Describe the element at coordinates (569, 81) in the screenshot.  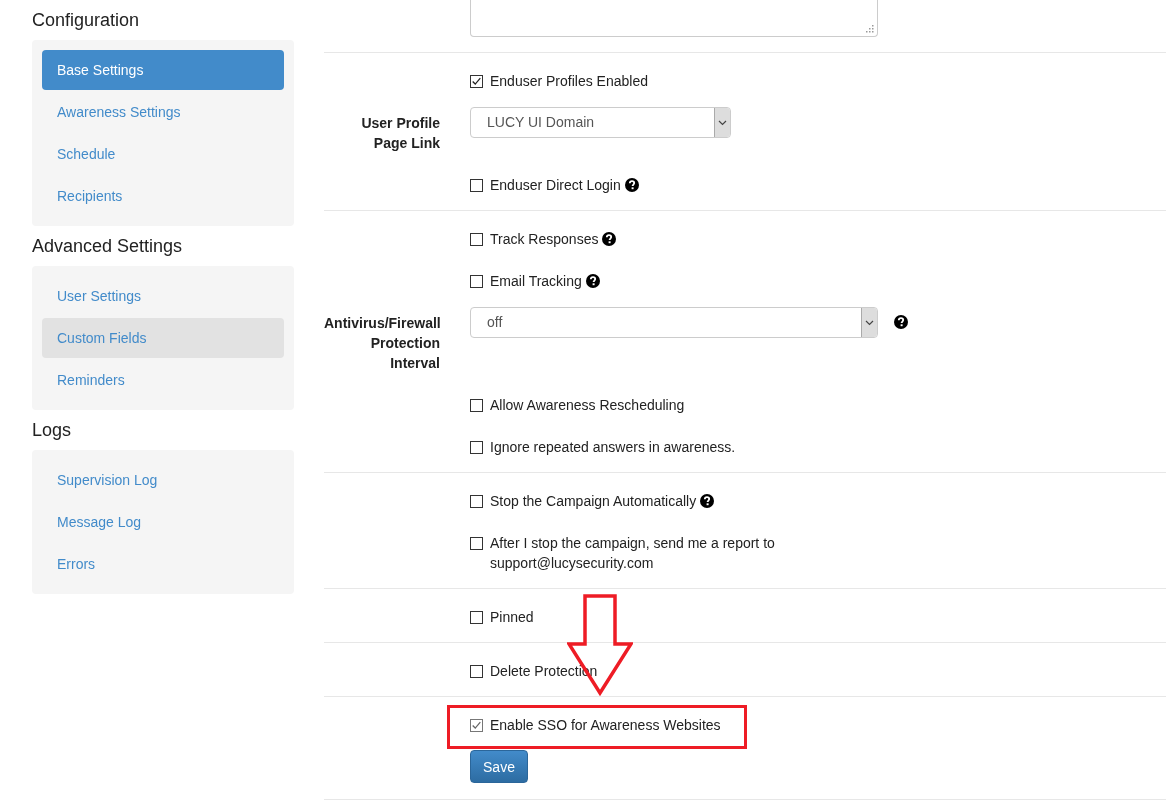
I see `checkbox-label: Enduser Profiles Enabled` at that location.